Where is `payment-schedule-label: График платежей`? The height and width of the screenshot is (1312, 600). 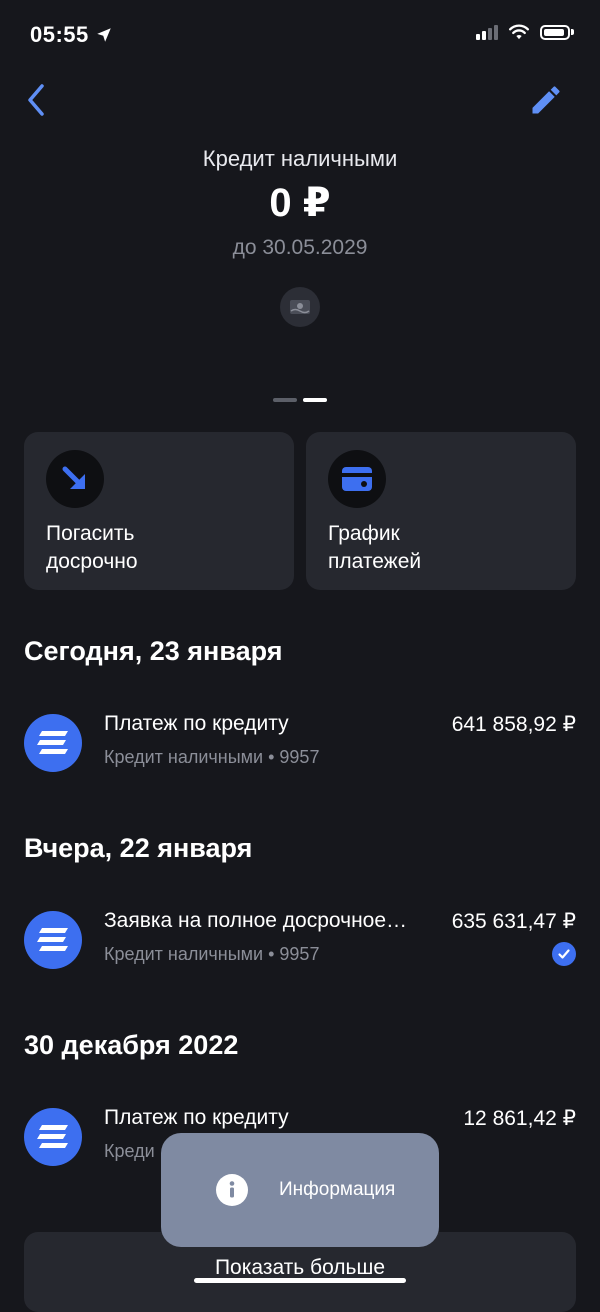 payment-schedule-label: График платежей is located at coordinates (375, 547).